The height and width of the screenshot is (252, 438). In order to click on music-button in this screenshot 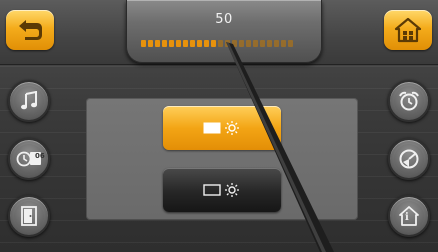, I will do `click(29, 101)`.